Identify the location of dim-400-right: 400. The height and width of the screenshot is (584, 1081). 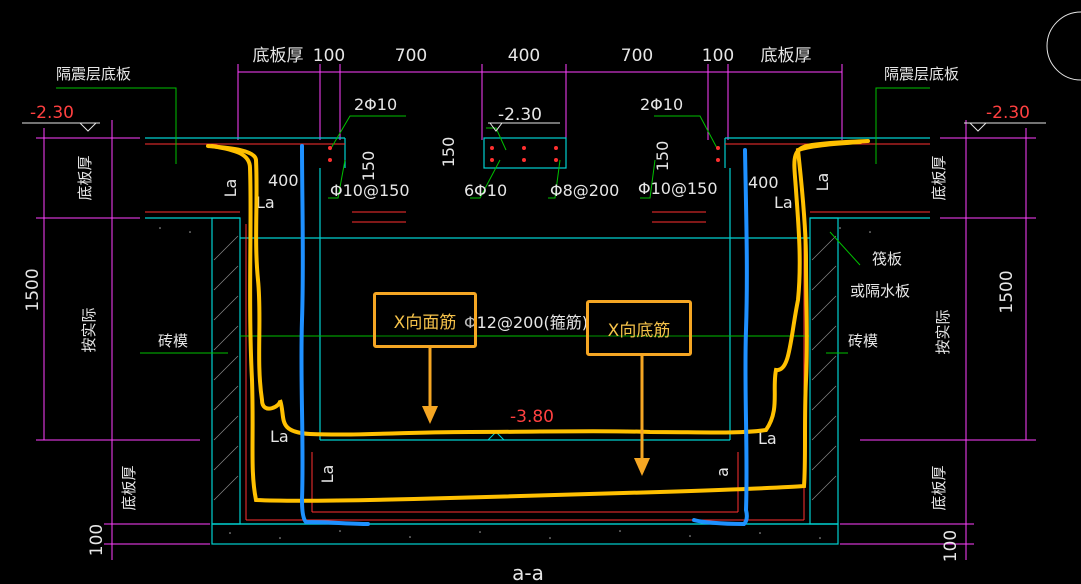
(763, 182).